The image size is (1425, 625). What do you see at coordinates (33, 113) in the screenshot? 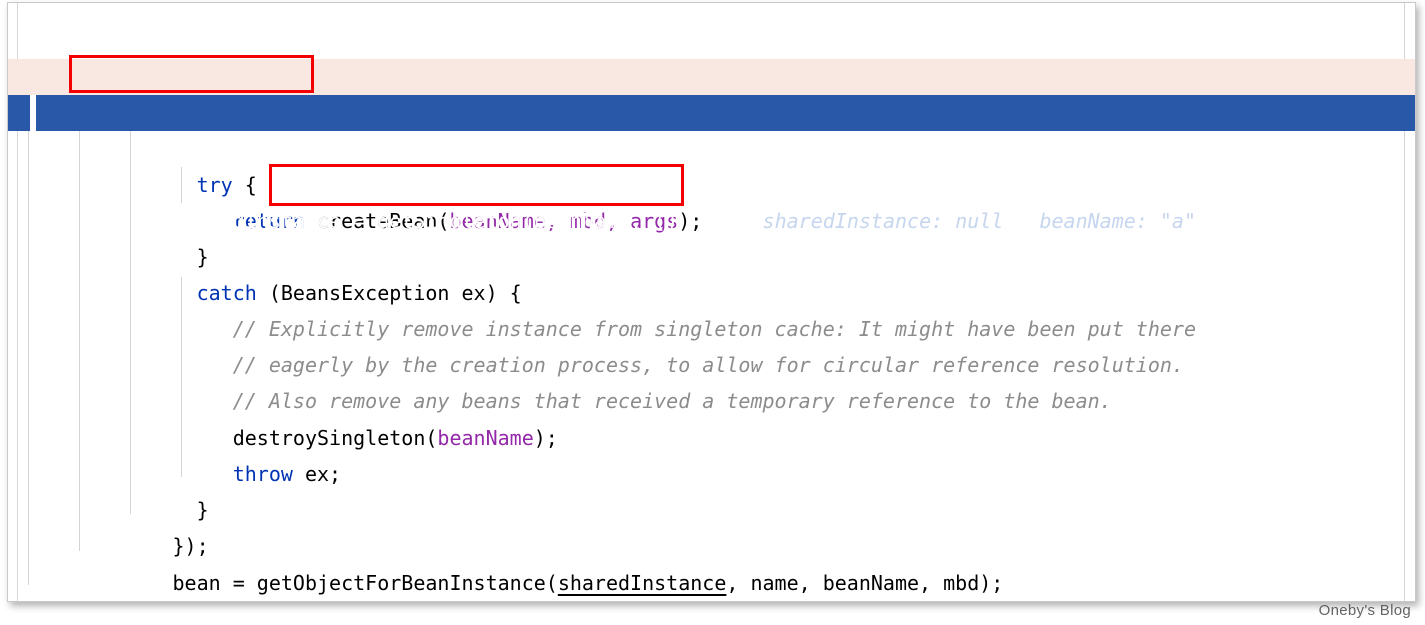
I see `selection-gutter-gap` at bounding box center [33, 113].